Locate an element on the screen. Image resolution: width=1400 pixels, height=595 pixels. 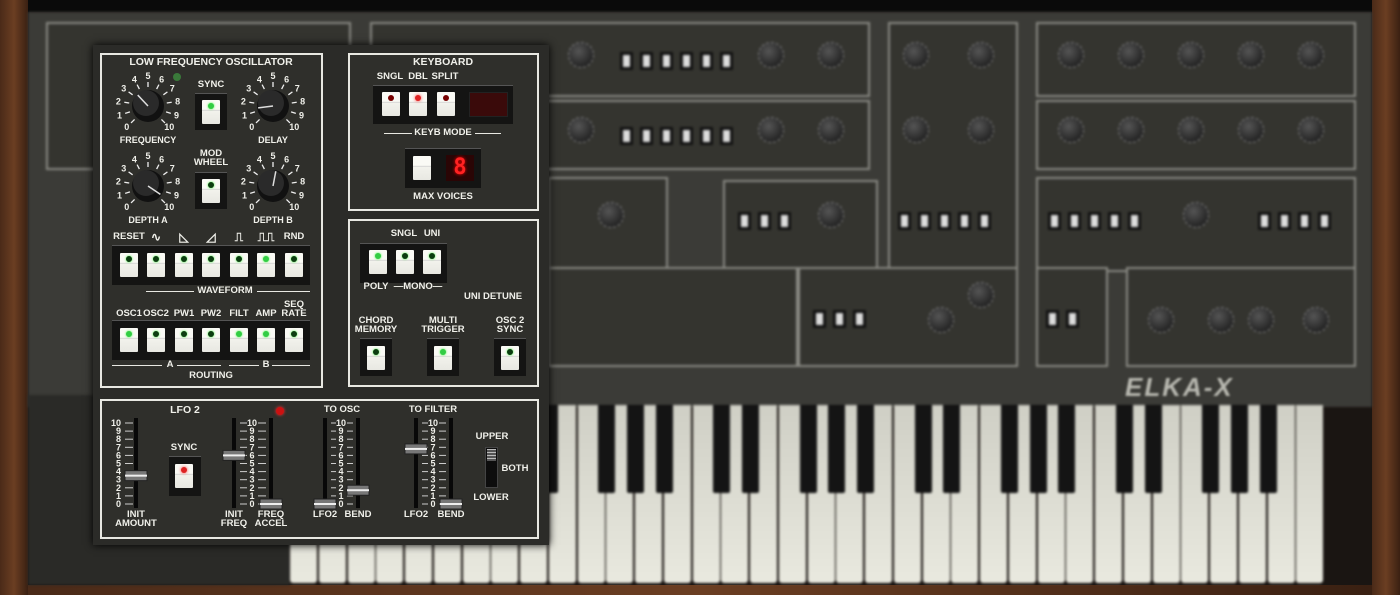
wood-bottom is located at coordinates (700, 590).